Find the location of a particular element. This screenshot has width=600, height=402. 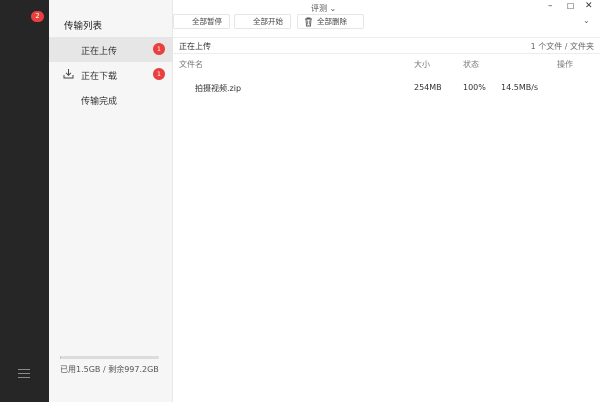

storage-usage-bar is located at coordinates (109, 357).